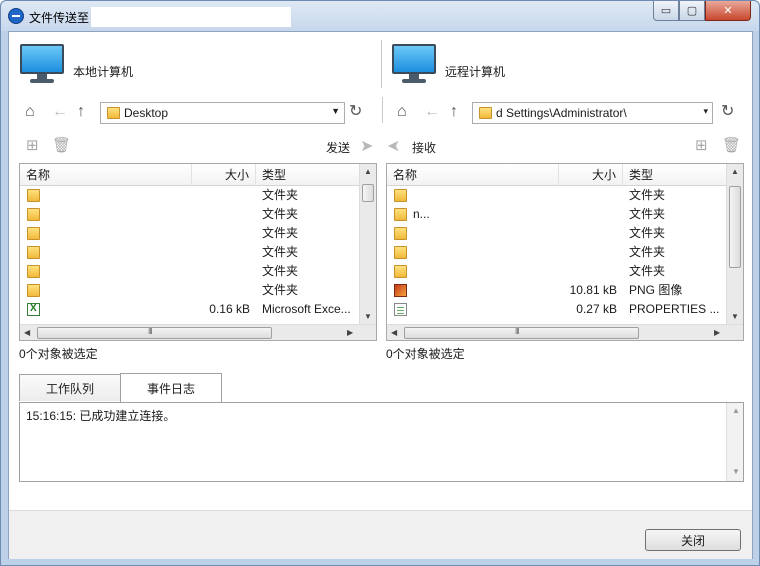 This screenshot has height=566, width=760. Describe the element at coordinates (382, 110) in the screenshot. I see `nav-divider` at that location.